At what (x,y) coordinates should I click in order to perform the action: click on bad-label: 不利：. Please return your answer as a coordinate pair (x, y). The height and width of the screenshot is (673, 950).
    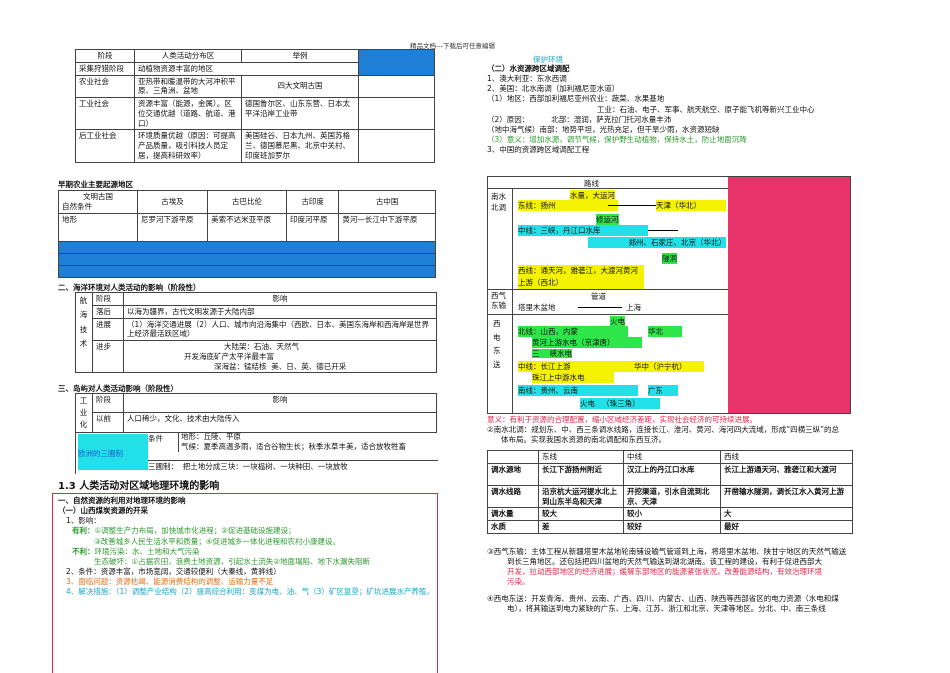
    Looking at the image, I should click on (83, 551).